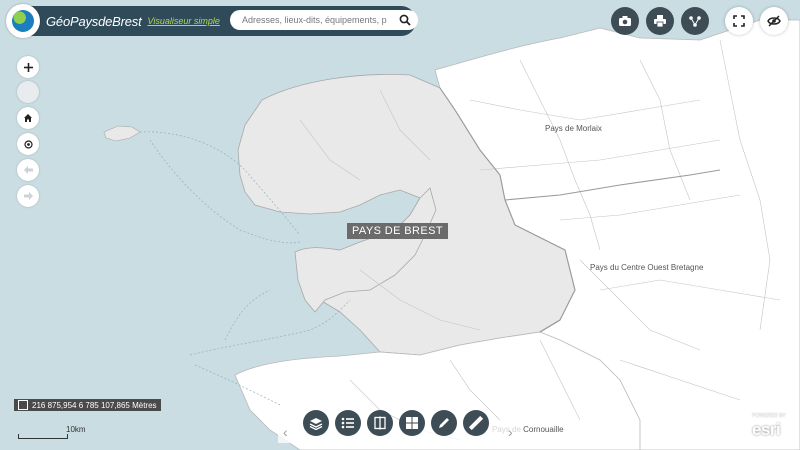  What do you see at coordinates (647, 267) in the screenshot?
I see `label-pays-centre-ouest-bretagne: Pays du Centre Ouest Bretagne` at bounding box center [647, 267].